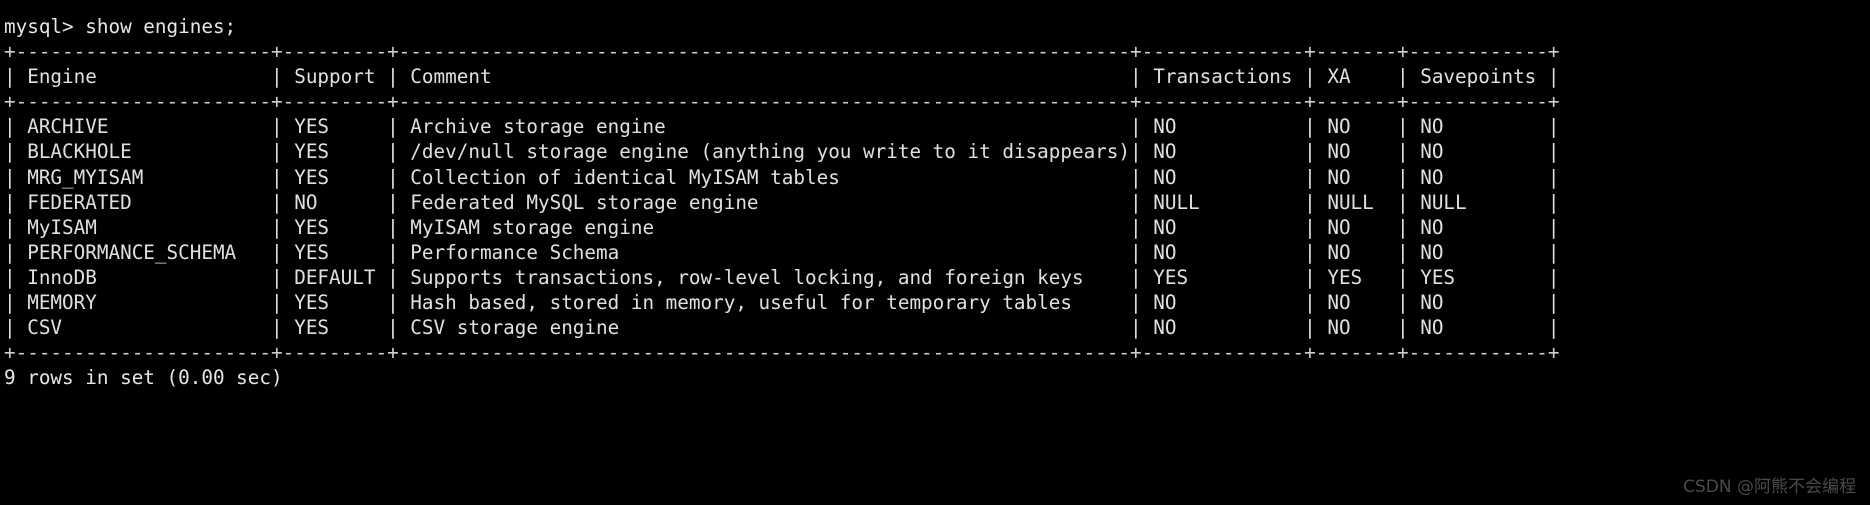 This screenshot has width=1870, height=505. What do you see at coordinates (1769, 487) in the screenshot?
I see `watermark: CSDN @阿熊不会编程` at bounding box center [1769, 487].